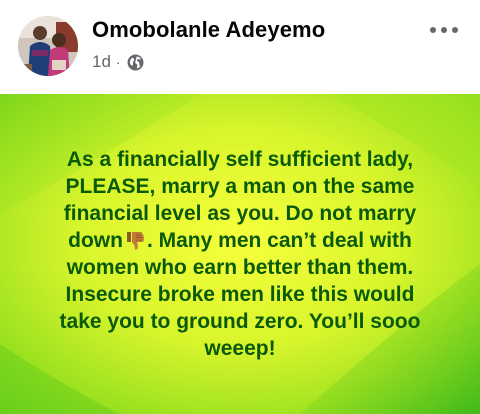 This screenshot has height=414, width=480. I want to click on more-options-button, so click(444, 30).